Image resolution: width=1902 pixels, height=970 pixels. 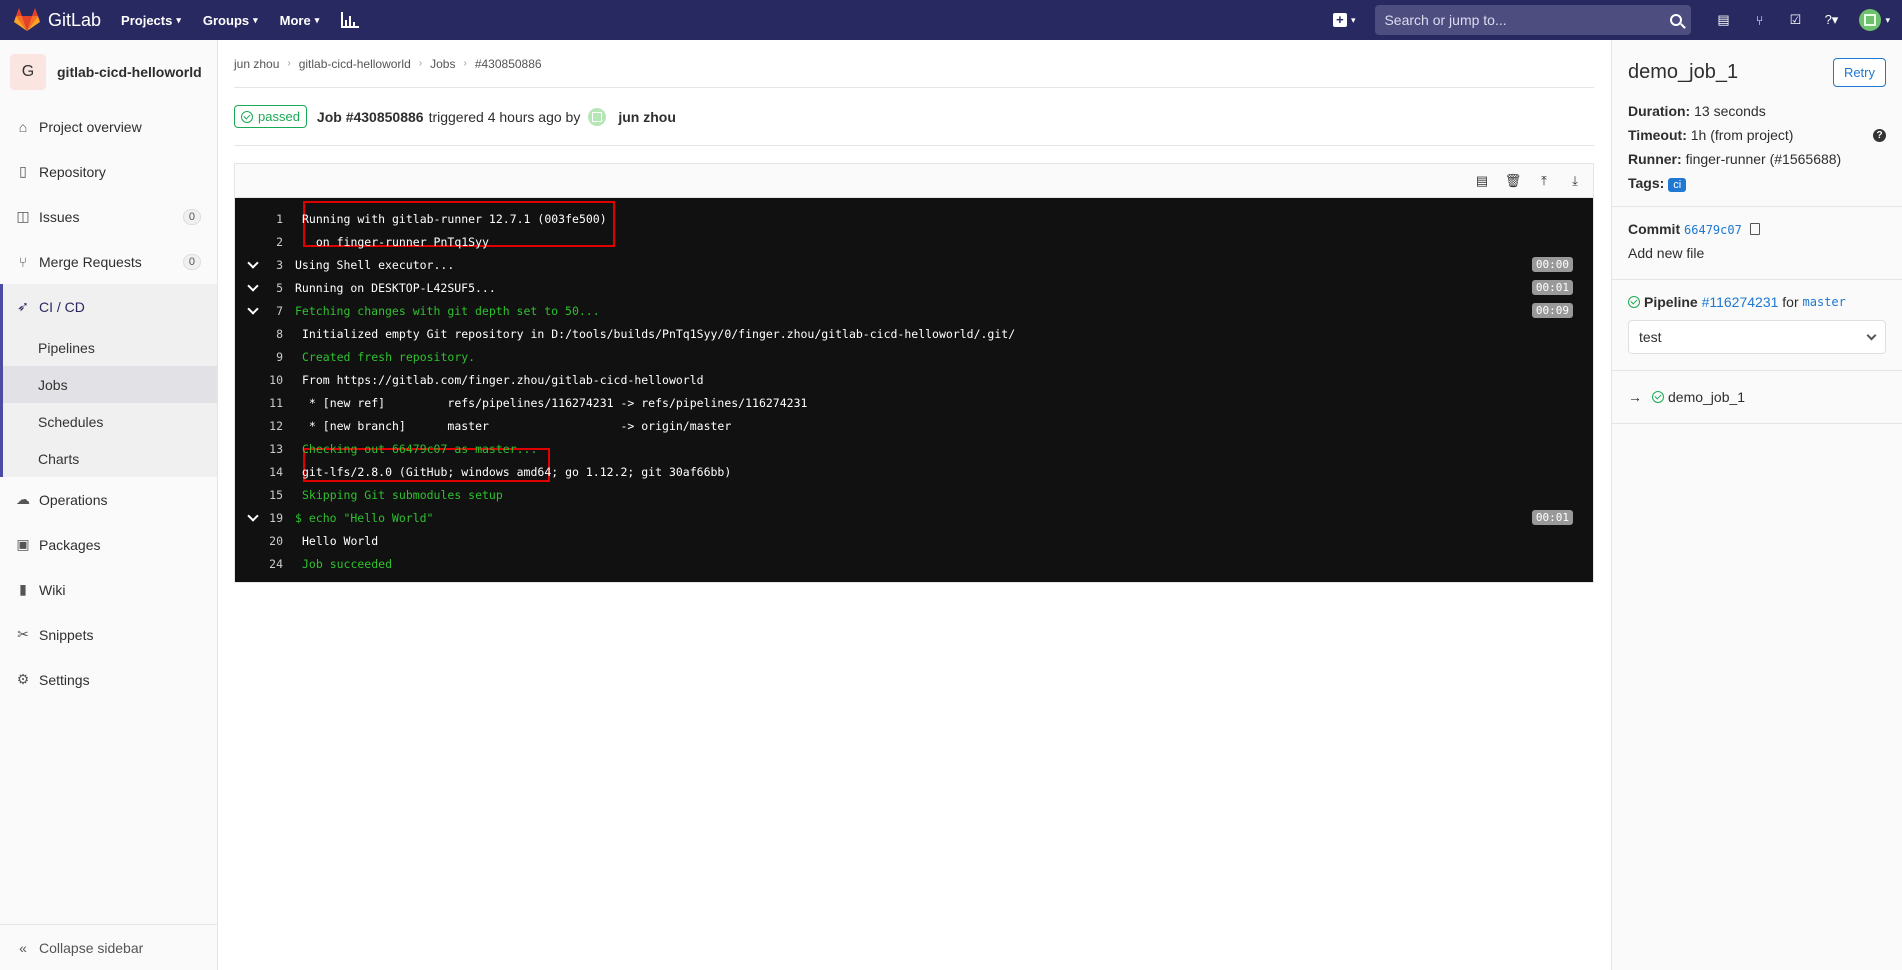 I want to click on log-line-number: 14, so click(x=265, y=472).